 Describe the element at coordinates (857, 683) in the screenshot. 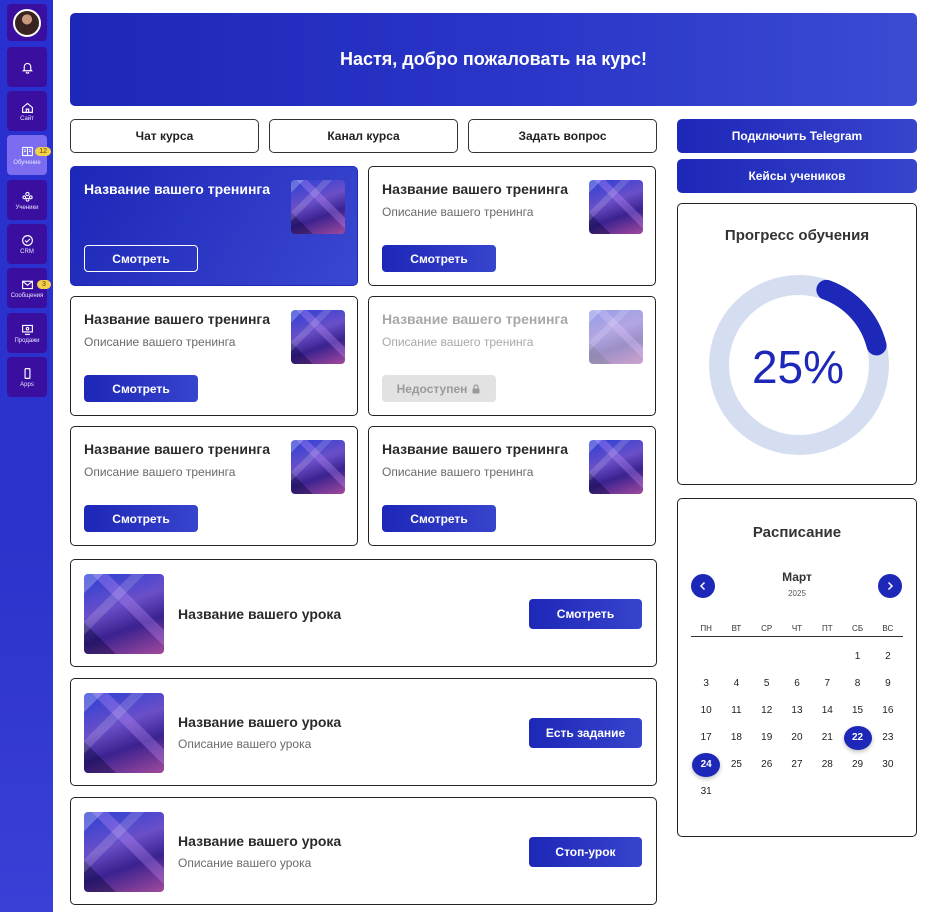

I see `calendar-day: 8` at that location.